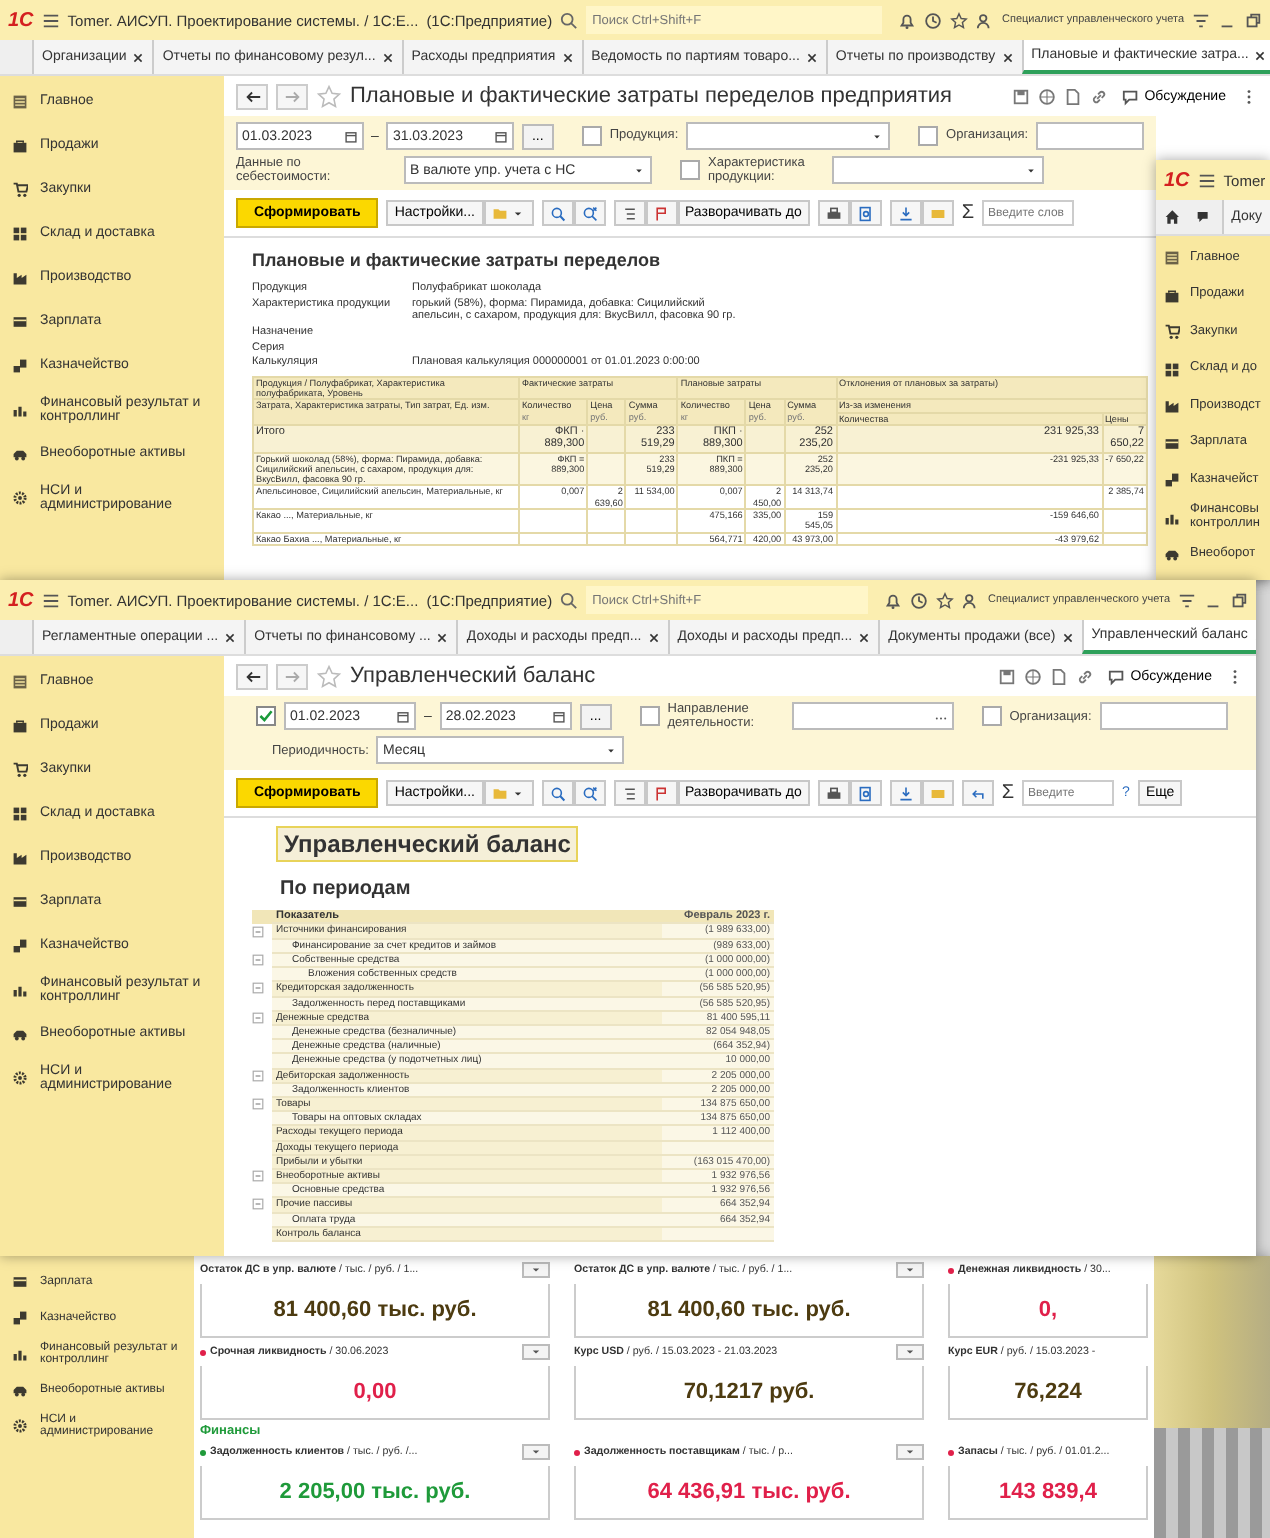 This screenshot has height=1538, width=1270. I want to click on undo-arrow-icon, so click(977, 793).